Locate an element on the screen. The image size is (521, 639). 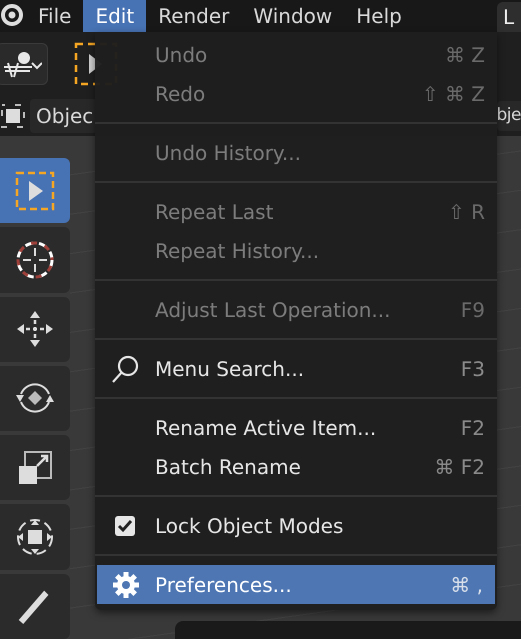
editor-type-dropdown is located at coordinates (24, 64).